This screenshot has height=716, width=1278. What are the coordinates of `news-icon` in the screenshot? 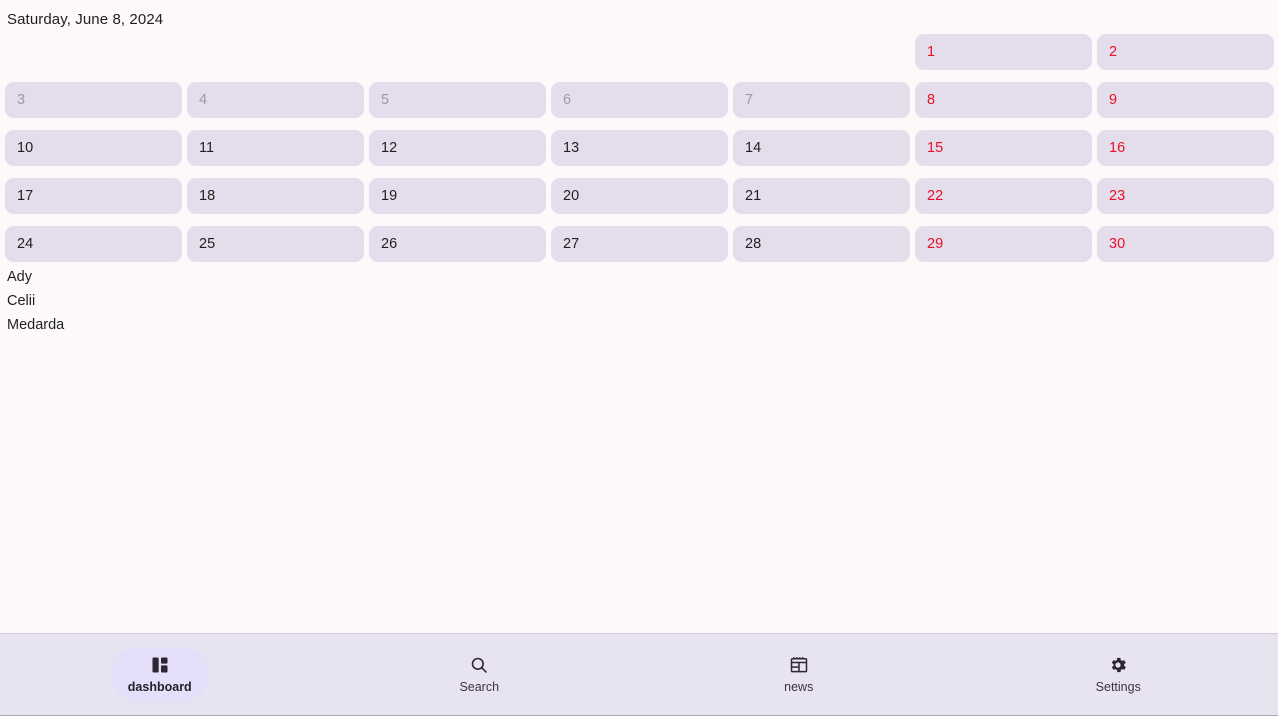 It's located at (799, 665).